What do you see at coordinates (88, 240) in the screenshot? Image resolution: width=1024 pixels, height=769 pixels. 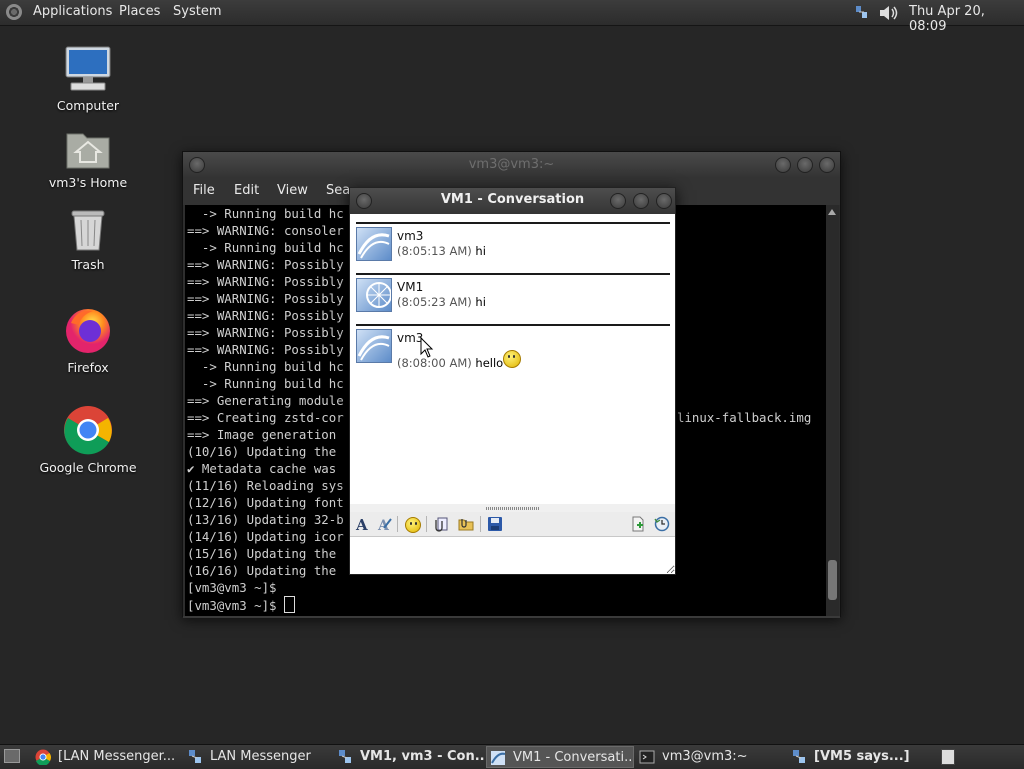 I see `desktop-trash: Trash` at bounding box center [88, 240].